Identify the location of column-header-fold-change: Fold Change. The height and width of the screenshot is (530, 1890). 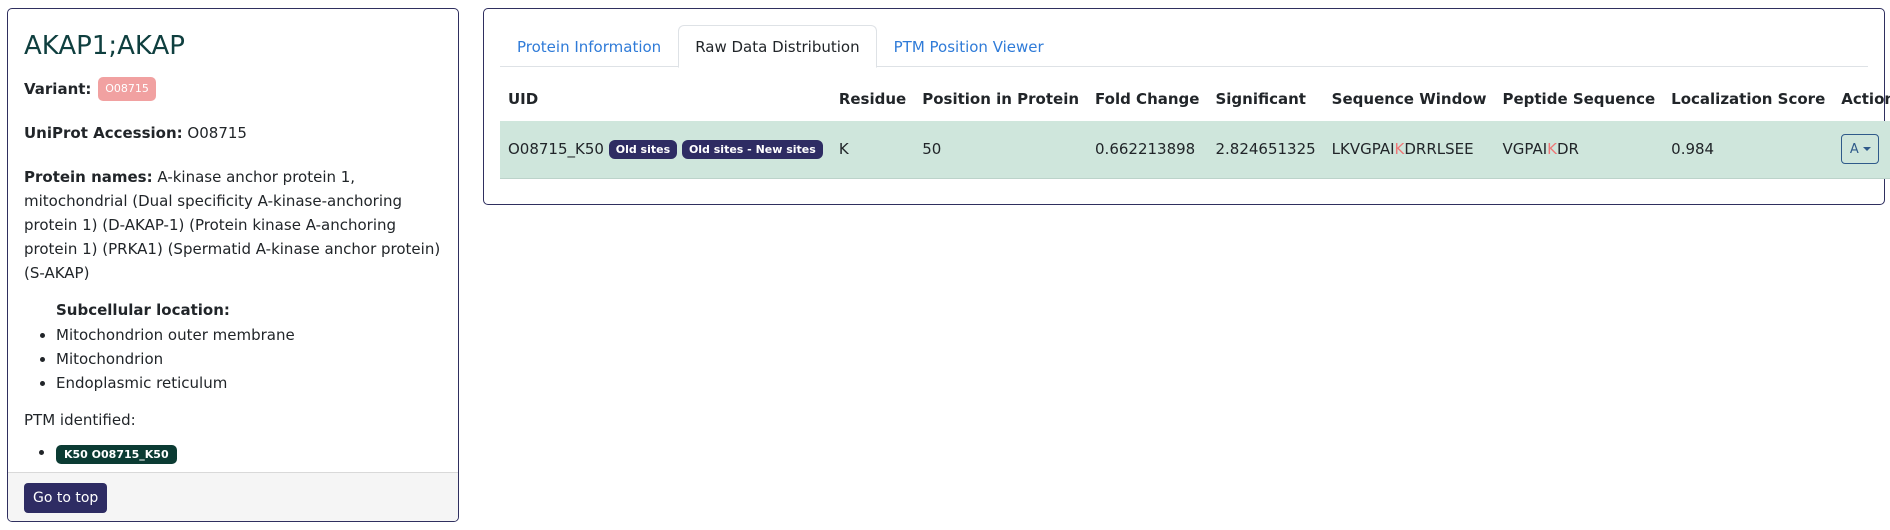
(1147, 99).